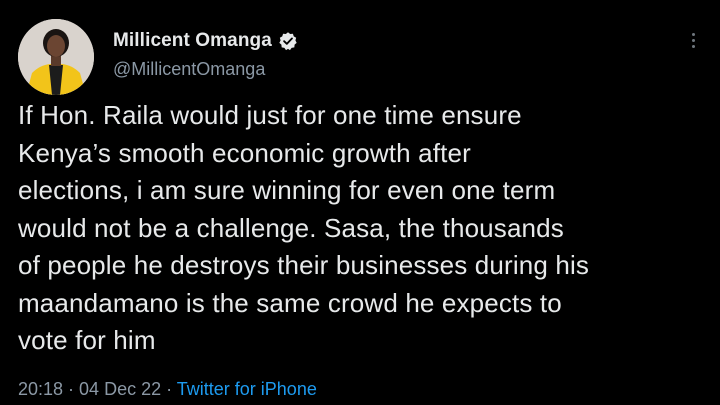 This screenshot has height=405, width=720. I want to click on more-options-icon, so click(693, 40).